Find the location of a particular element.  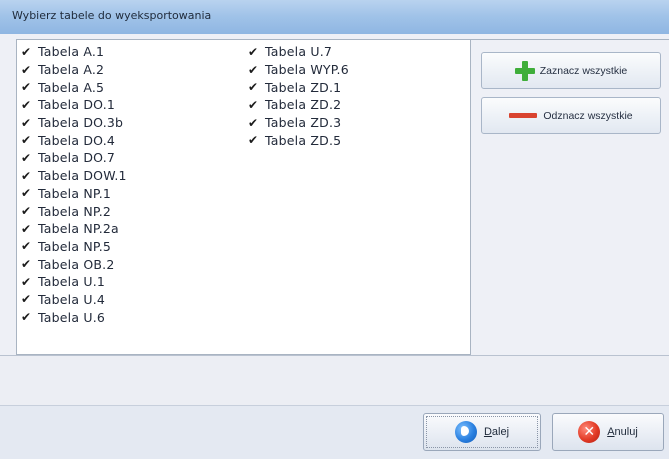

checklist-item: ✔ Tabela NP.2 is located at coordinates (73, 211).